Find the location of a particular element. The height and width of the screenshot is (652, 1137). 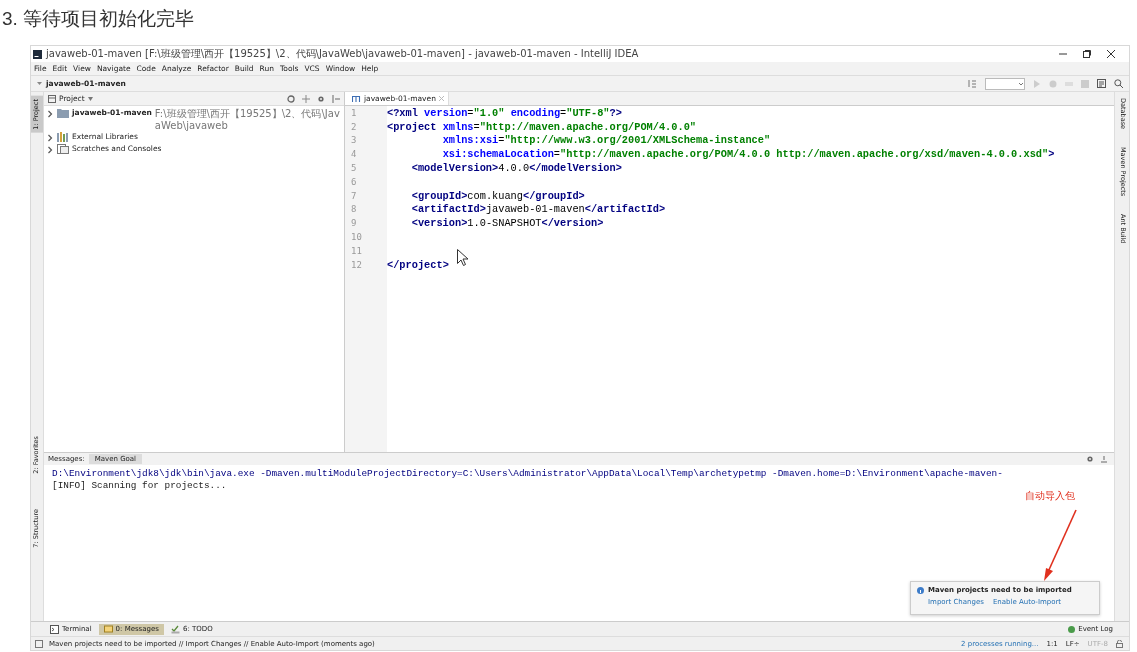

event-log-icon is located at coordinates (1072, 629).